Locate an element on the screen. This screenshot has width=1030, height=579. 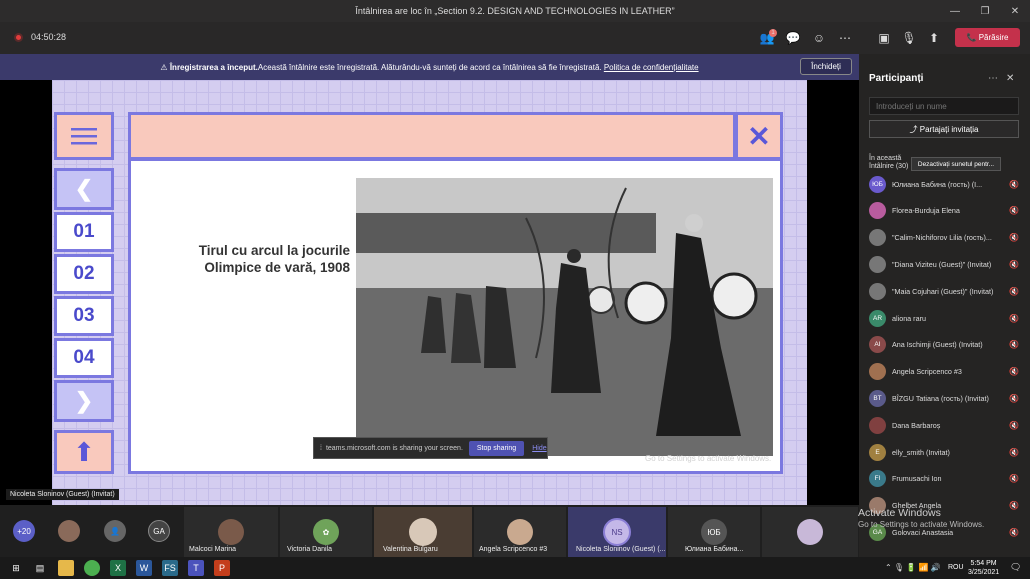
participants-icon: 👥 1 is located at coordinates (767, 38).